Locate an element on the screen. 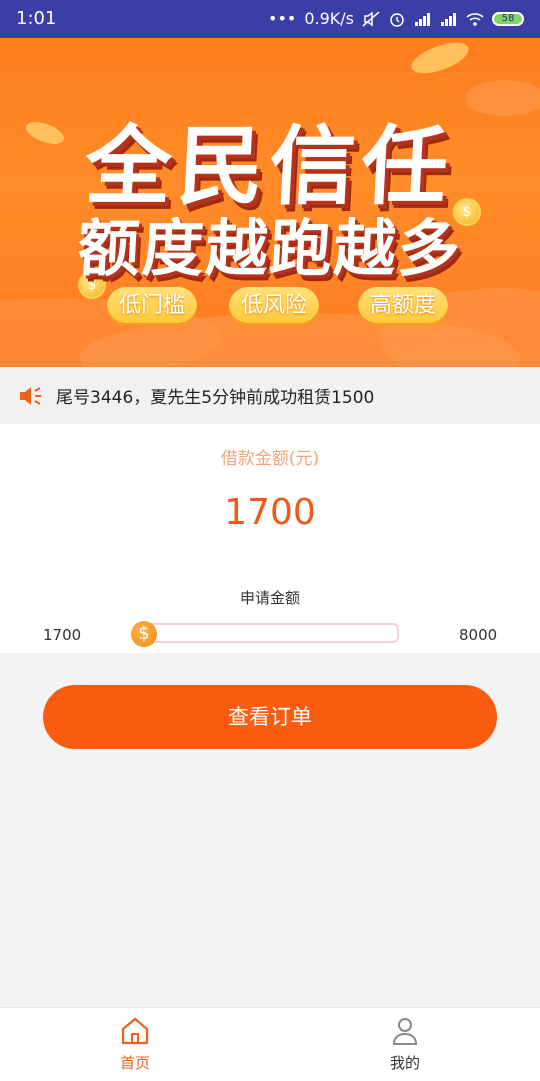 This screenshot has height=1081, width=540. status-time: 1:01 is located at coordinates (36, 18).